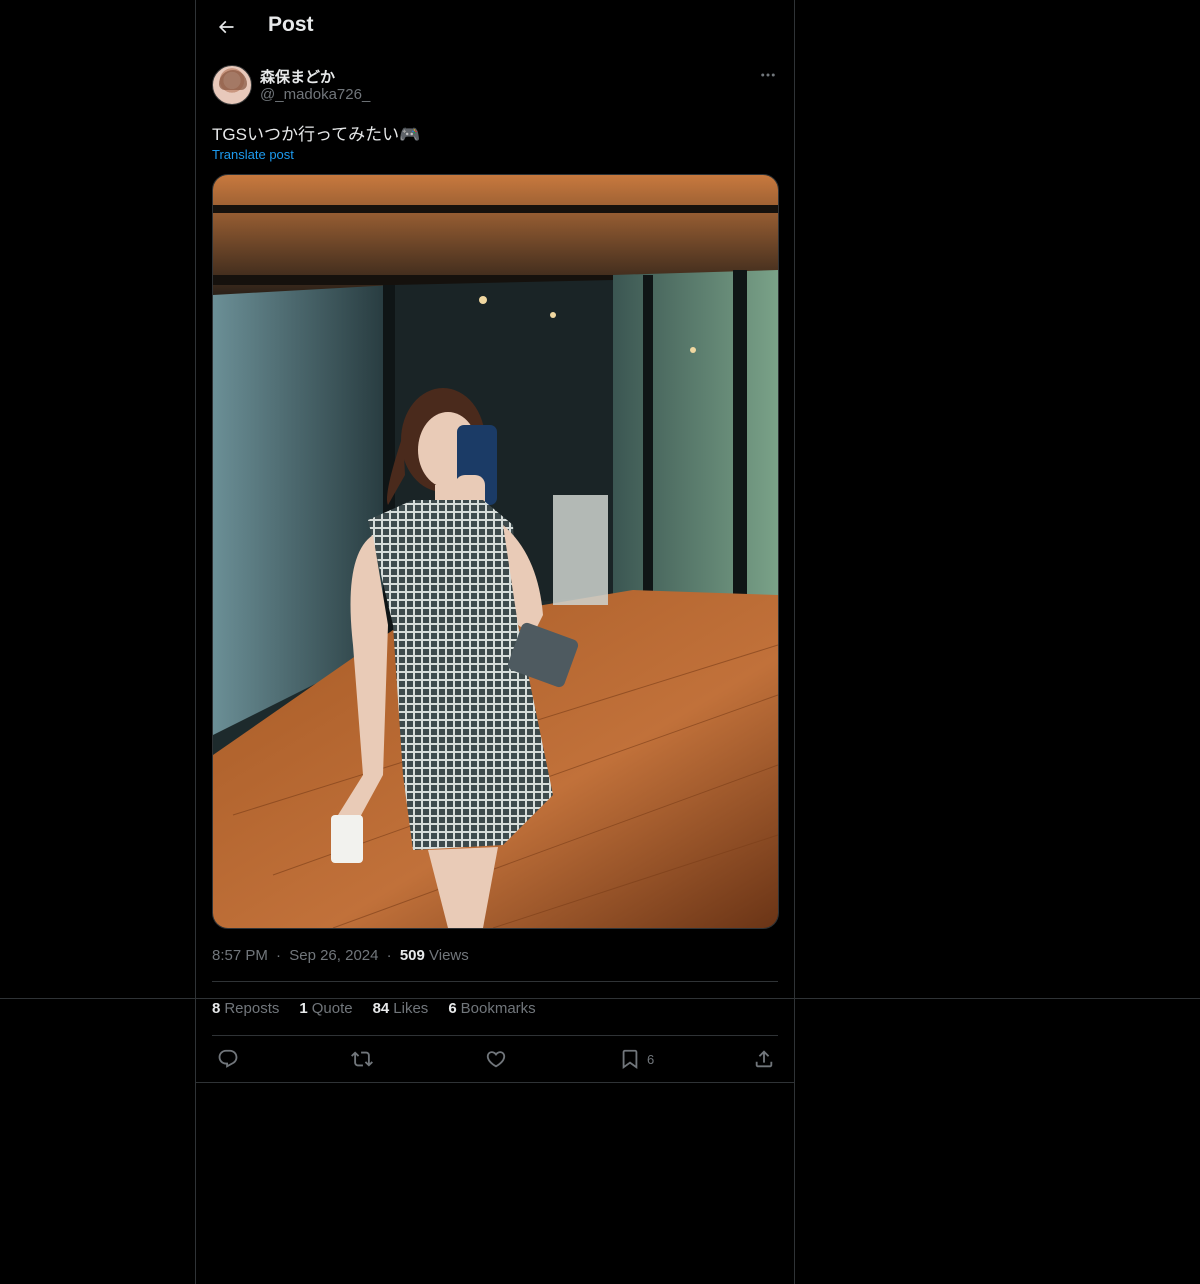 The height and width of the screenshot is (1284, 1200). What do you see at coordinates (495, 26) in the screenshot?
I see `page-header: Post` at bounding box center [495, 26].